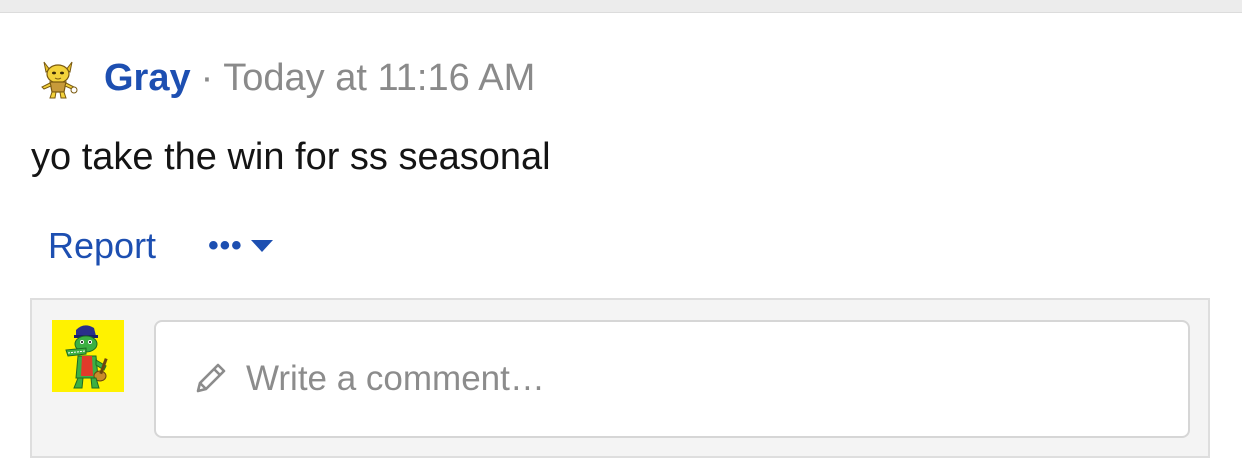 The image size is (1242, 474). I want to click on more-options-button: •••, so click(240, 246).